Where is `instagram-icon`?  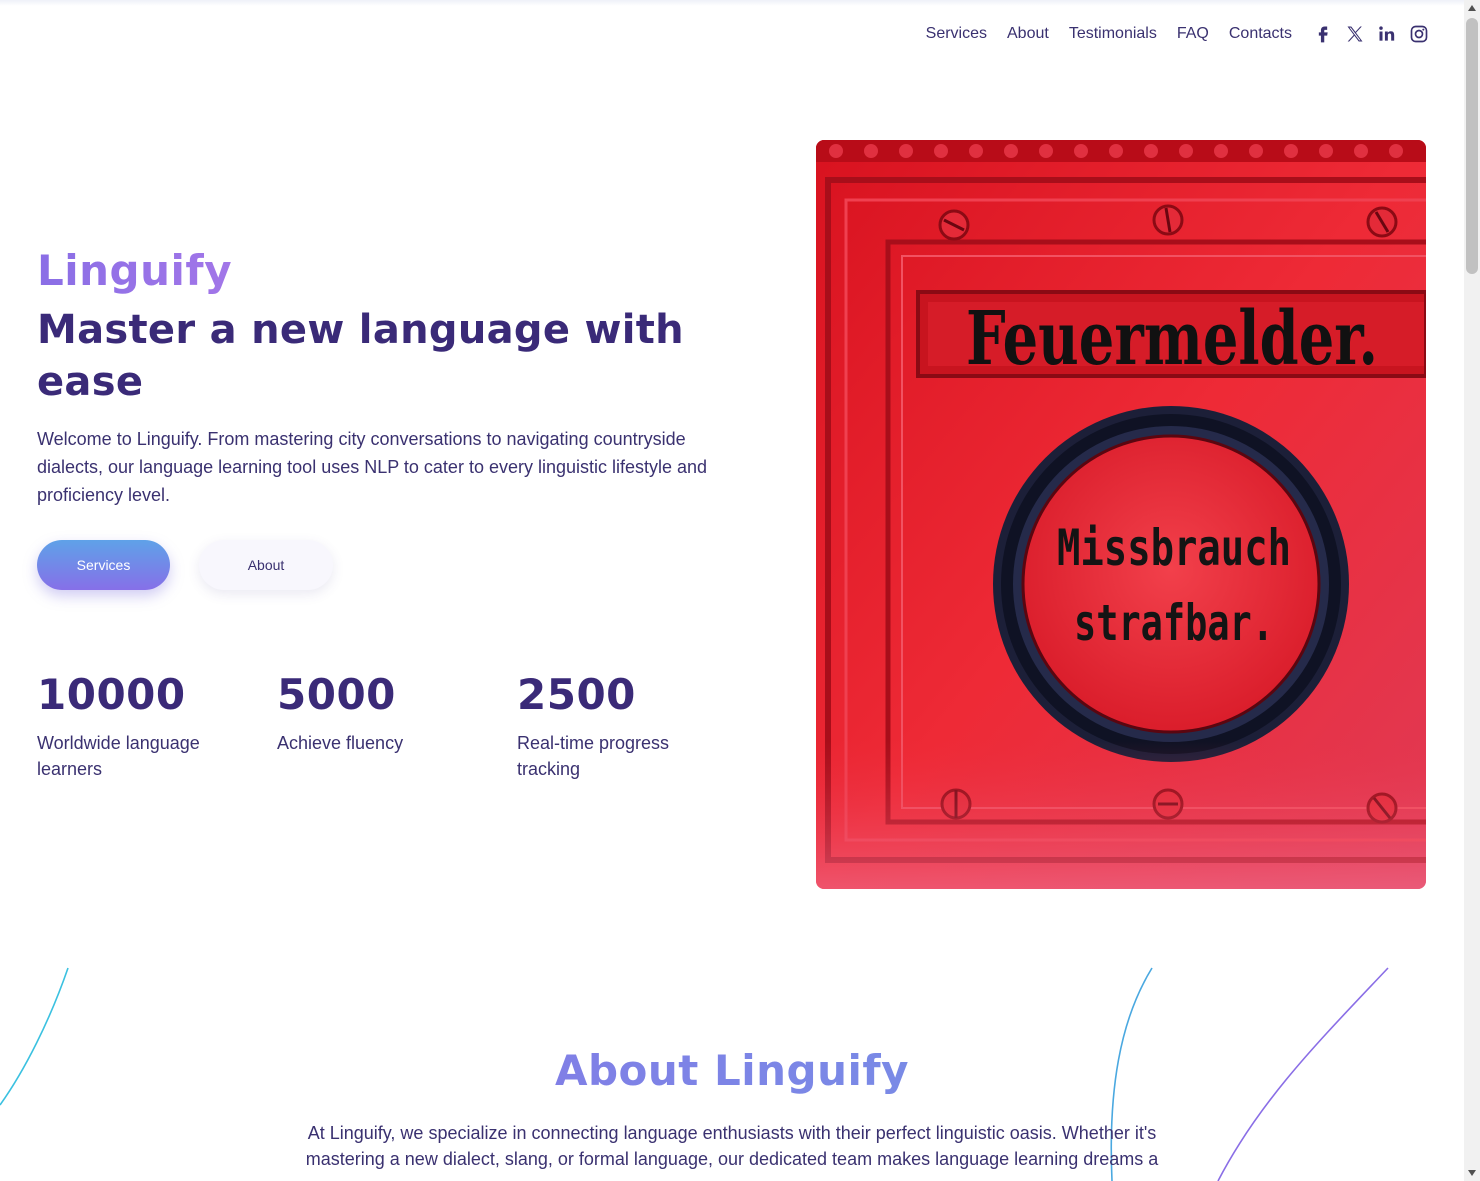 instagram-icon is located at coordinates (1419, 34).